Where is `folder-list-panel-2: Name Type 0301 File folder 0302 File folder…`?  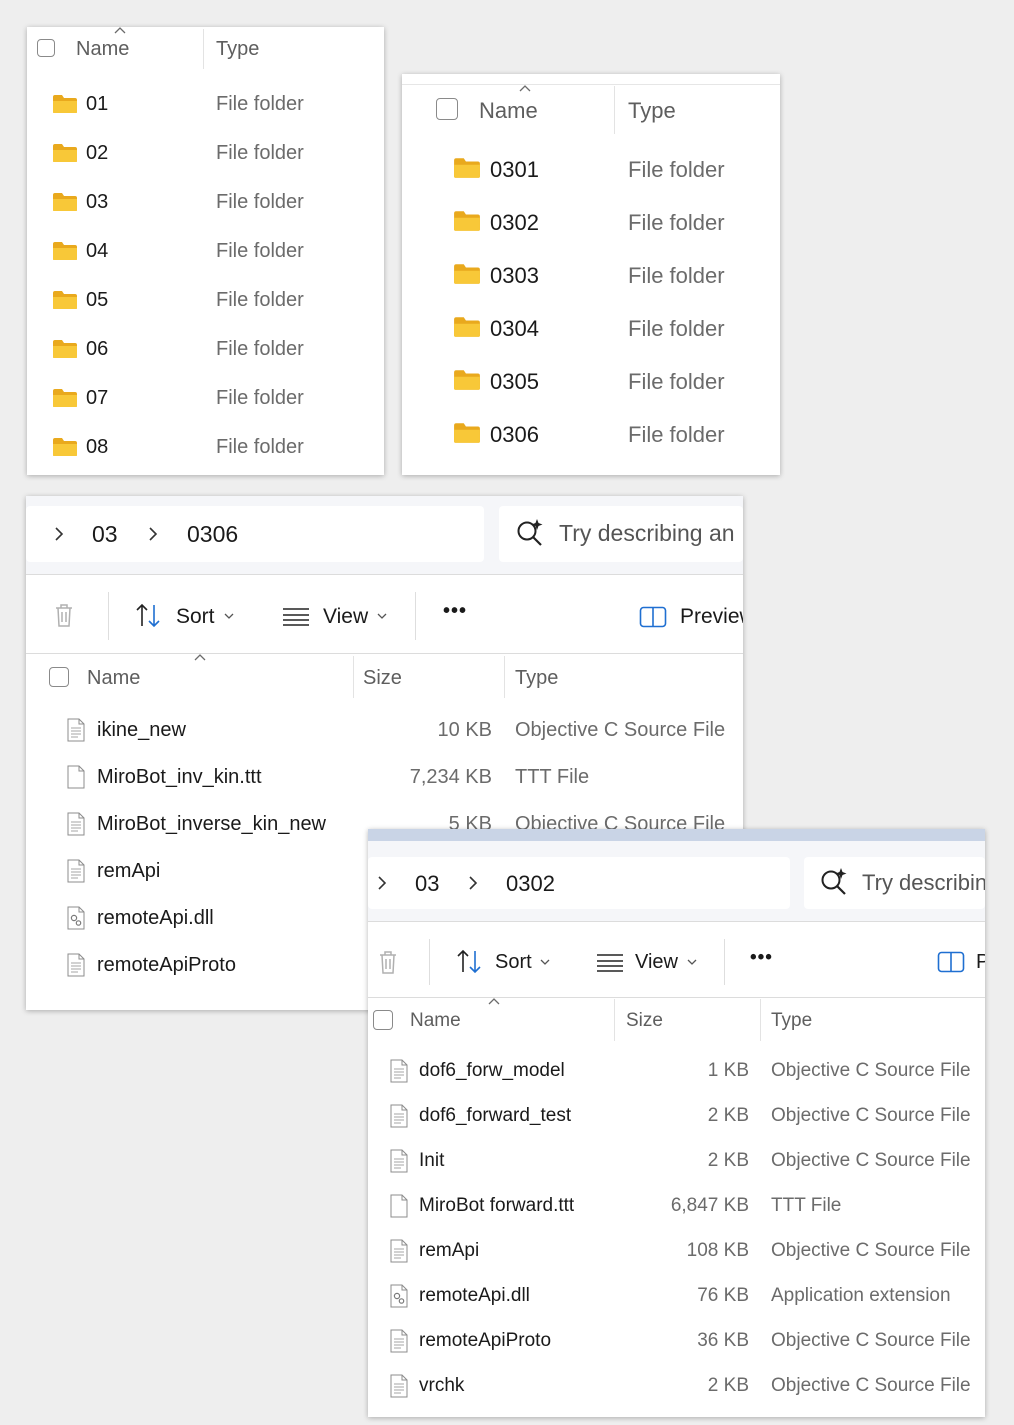 folder-list-panel-2: Name Type 0301 File folder 0302 File folder… is located at coordinates (591, 274).